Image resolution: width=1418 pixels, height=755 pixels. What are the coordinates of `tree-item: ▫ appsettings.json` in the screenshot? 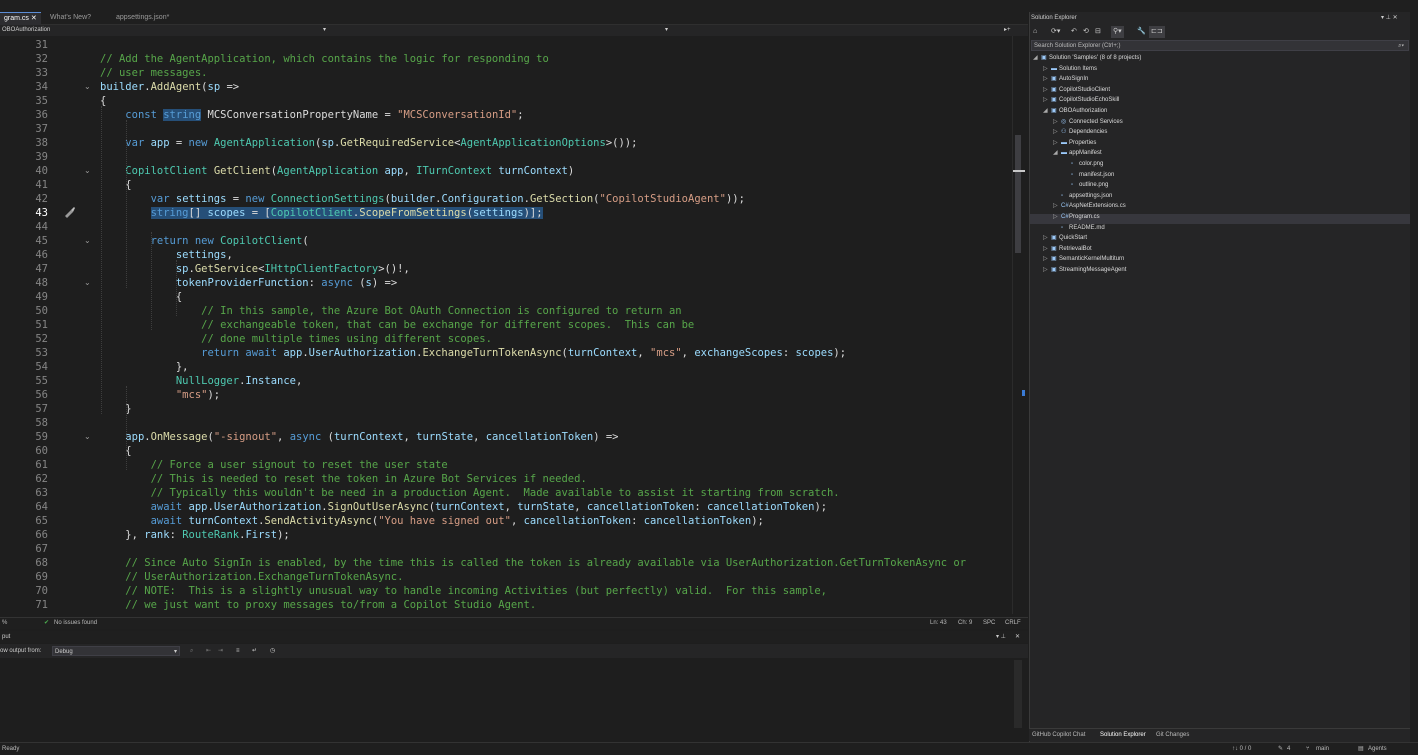 It's located at (1082, 196).